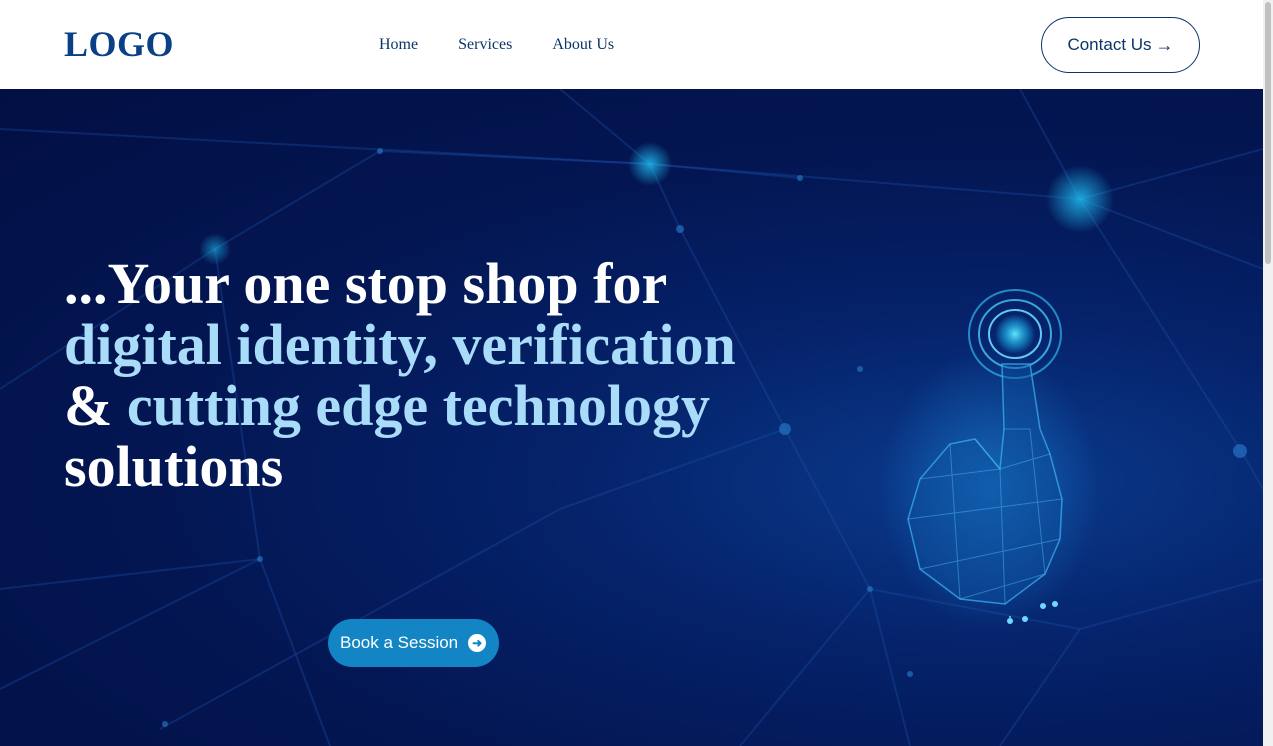 The width and height of the screenshot is (1273, 746). I want to click on headline-line-3: & cutting edge technology, so click(444, 405).